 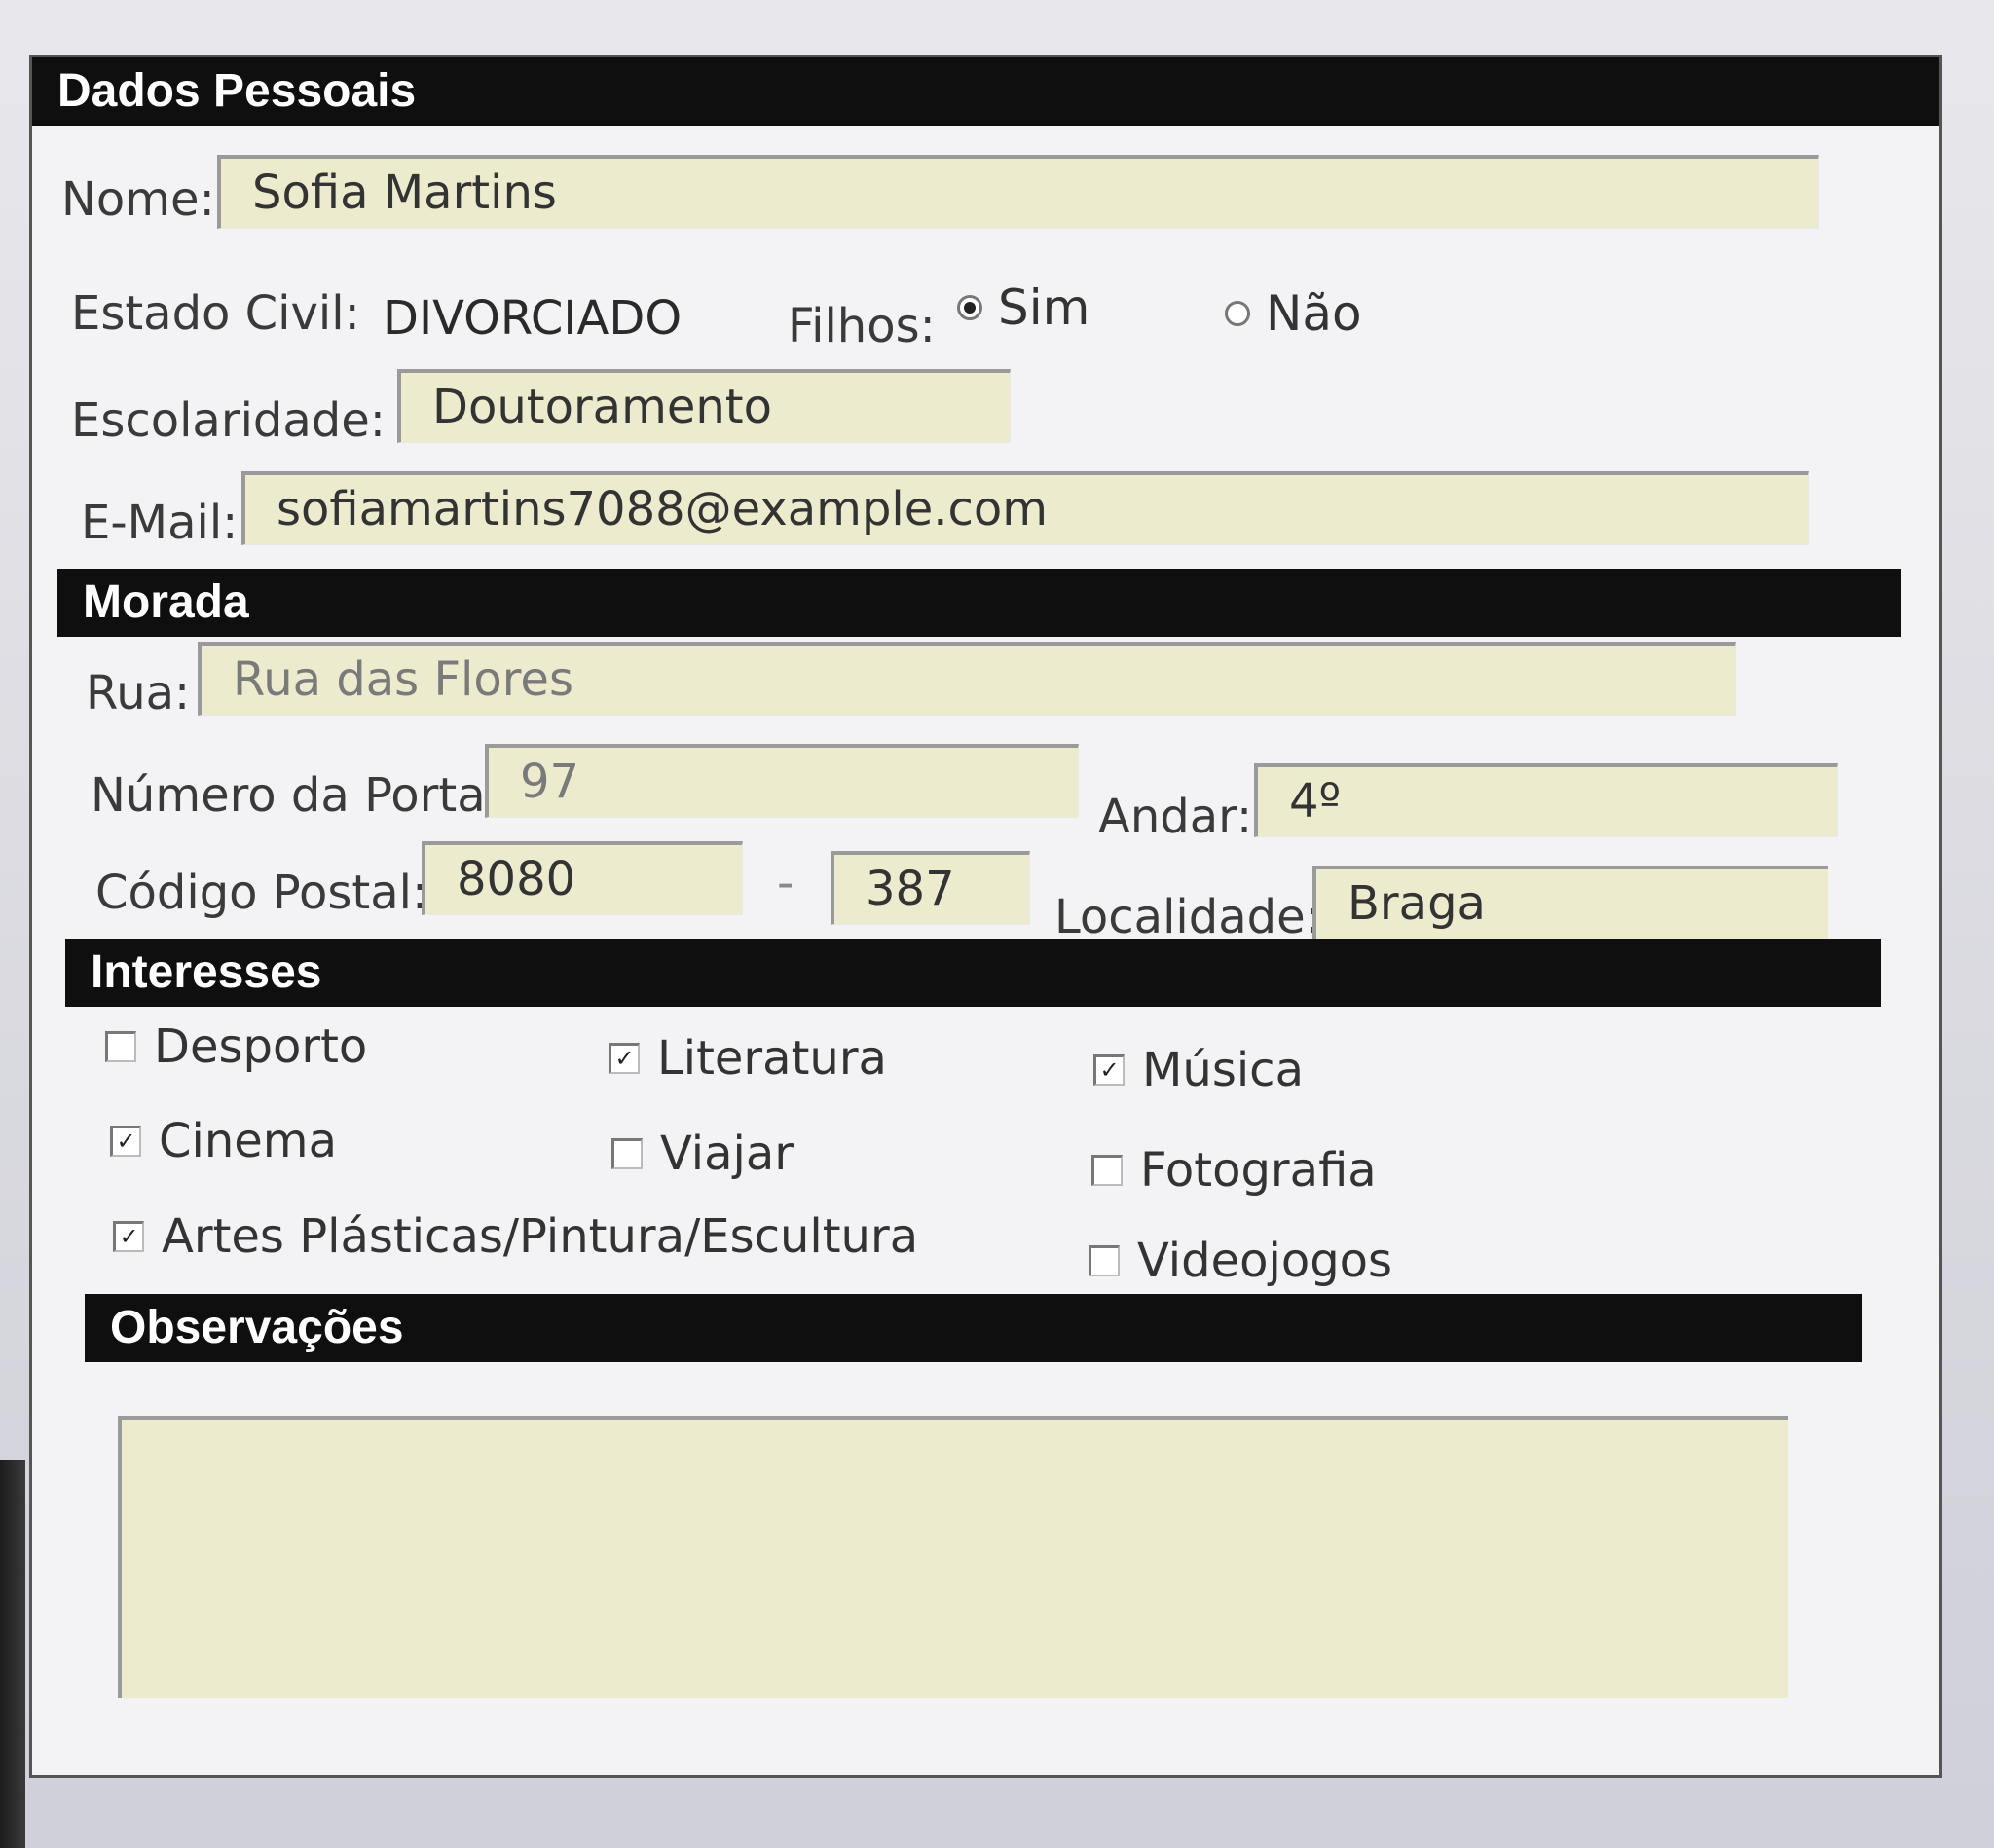 I want to click on section-header-address: Morada, so click(x=979, y=603).